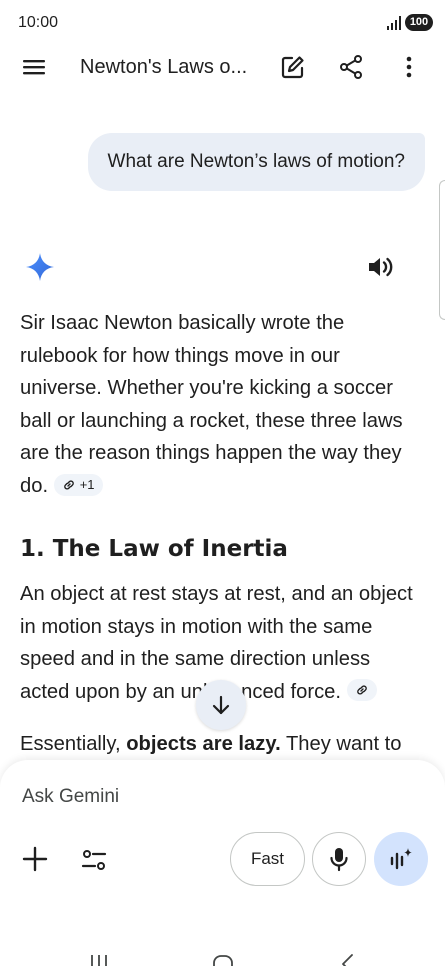 The width and height of the screenshot is (445, 966). Describe the element at coordinates (78, 484) in the screenshot. I see `source-chip: +1` at that location.